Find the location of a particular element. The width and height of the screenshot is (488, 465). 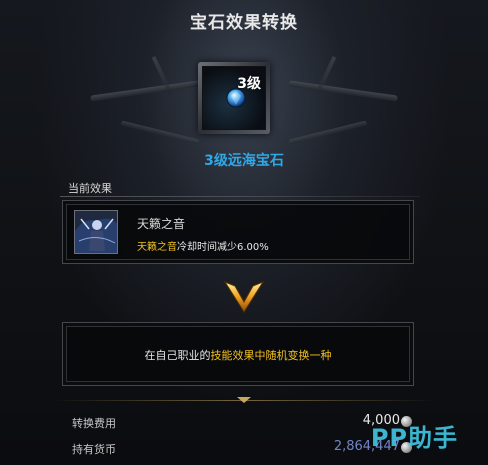

conversion-text-highlight: 技能效果中随机变换一种 is located at coordinates (271, 355).